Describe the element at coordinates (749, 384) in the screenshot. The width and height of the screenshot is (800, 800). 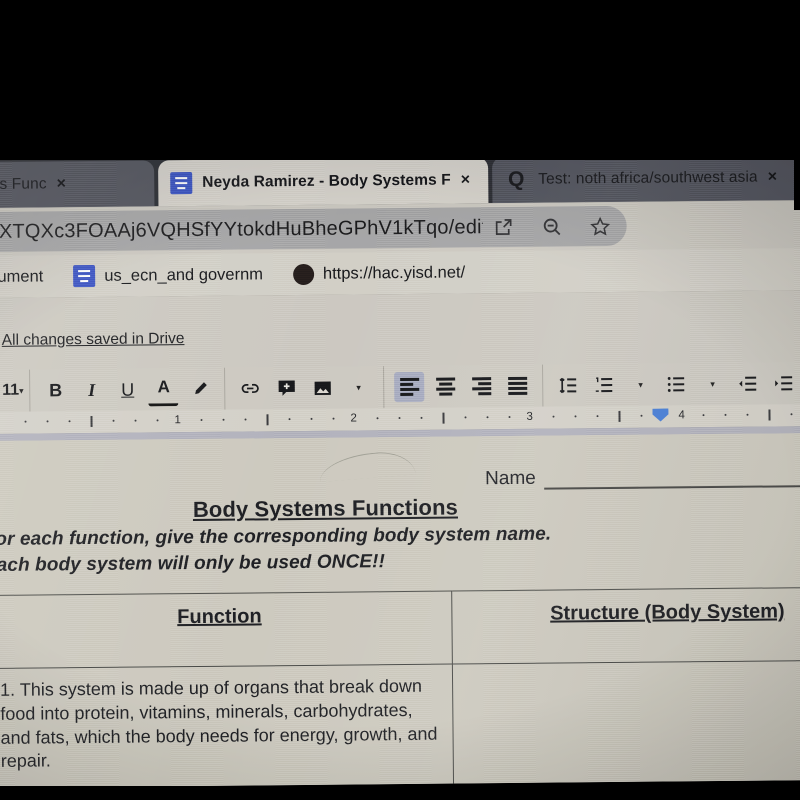
I see `decrease-indent-icon` at that location.